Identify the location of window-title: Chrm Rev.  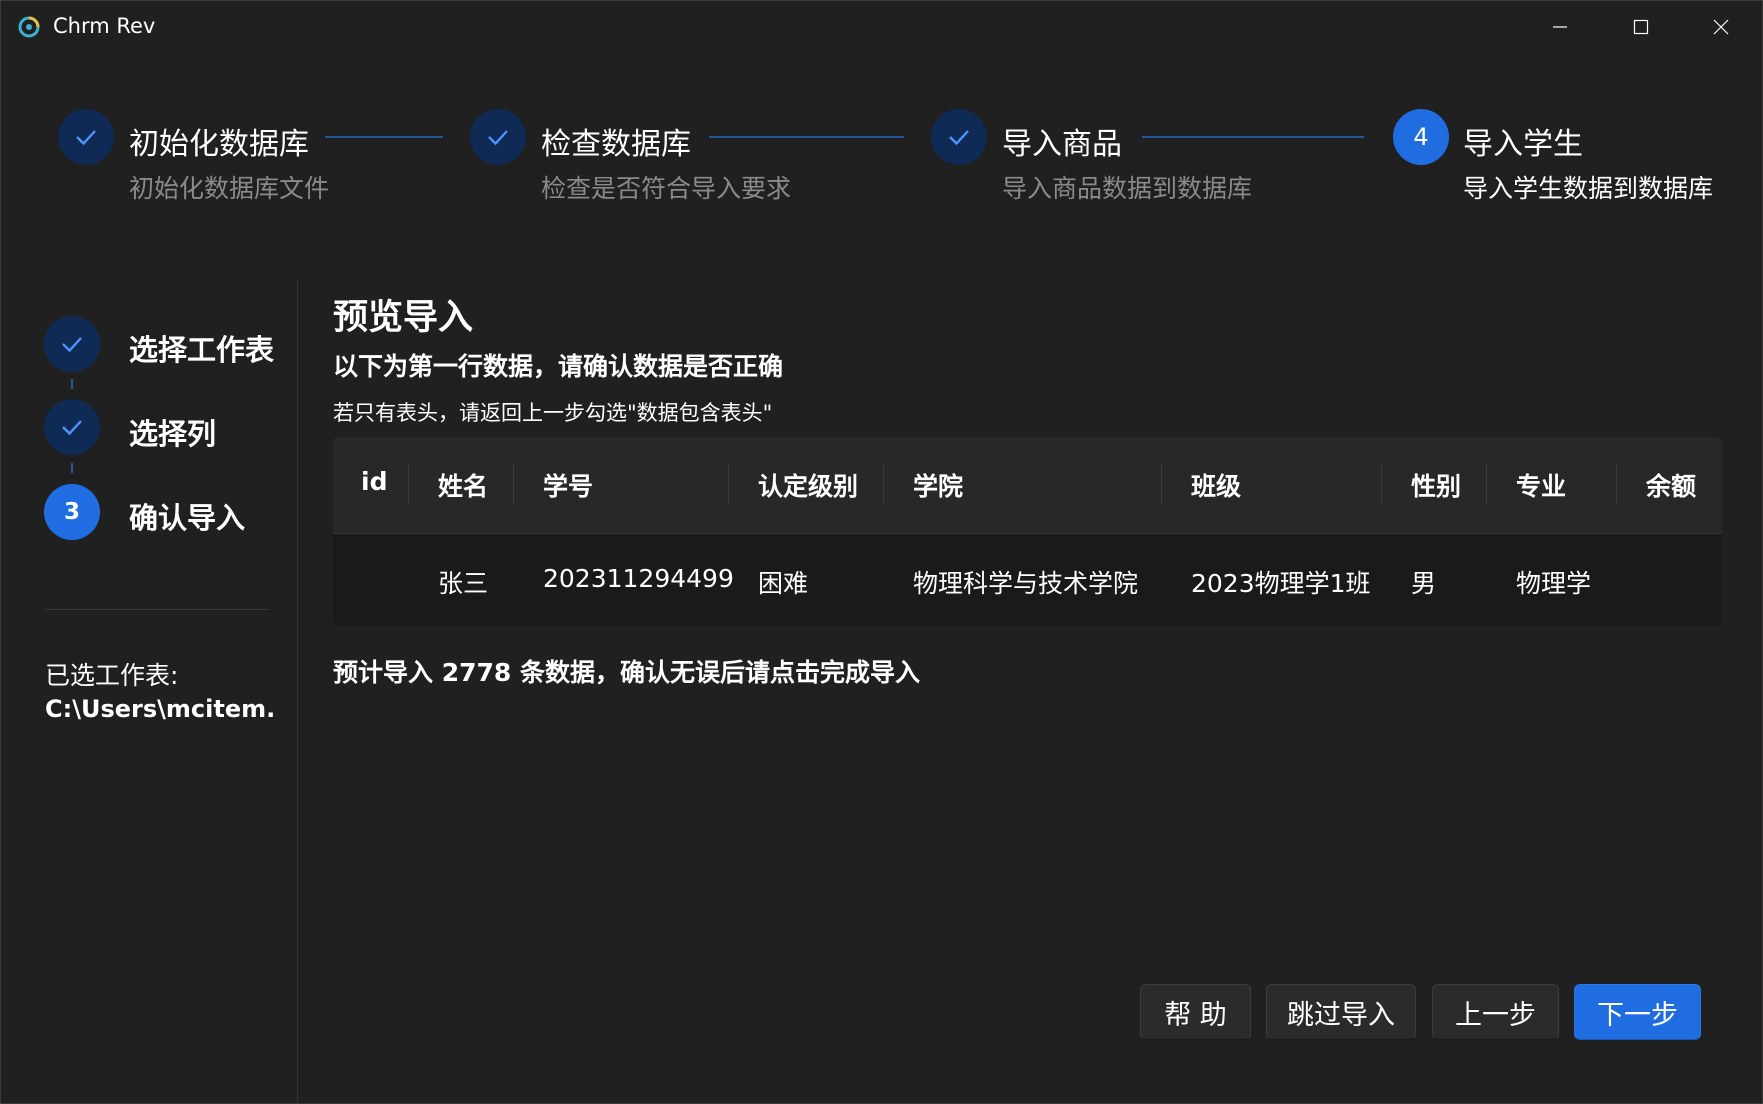
(104, 26).